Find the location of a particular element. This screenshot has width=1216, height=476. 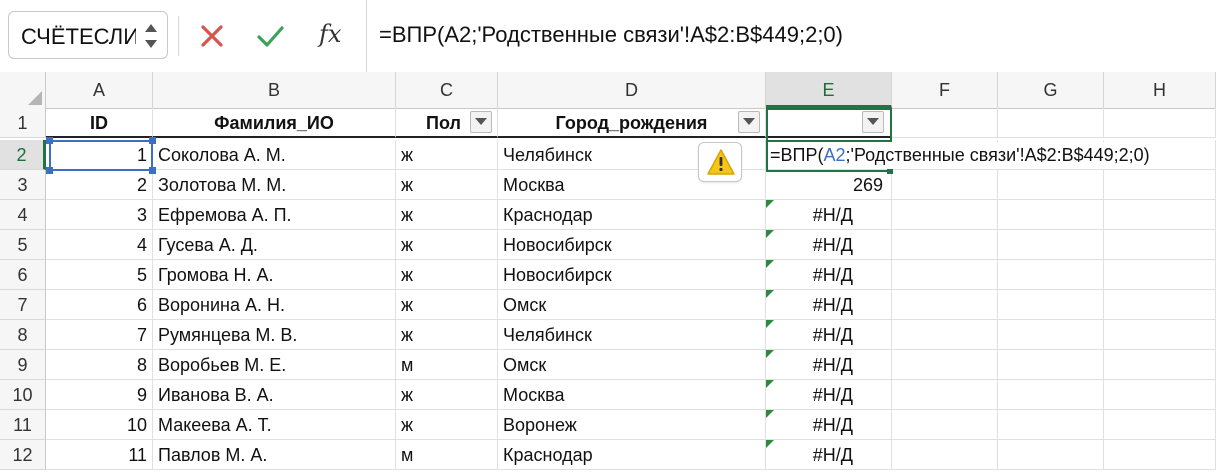

row-header-6: 6 is located at coordinates (23, 275).